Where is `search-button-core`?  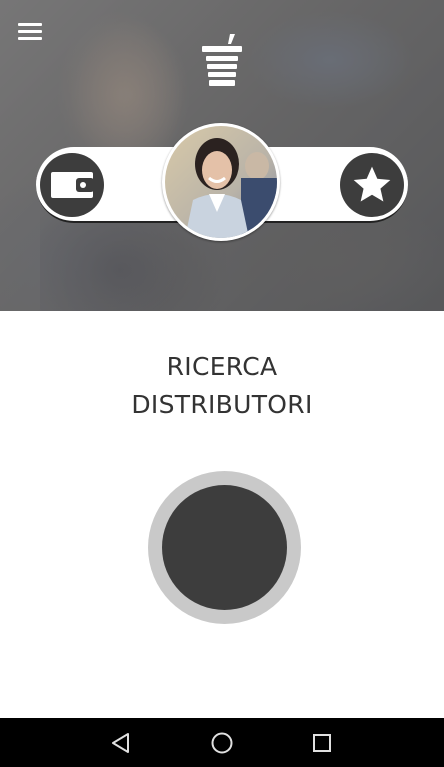 search-button-core is located at coordinates (224, 547).